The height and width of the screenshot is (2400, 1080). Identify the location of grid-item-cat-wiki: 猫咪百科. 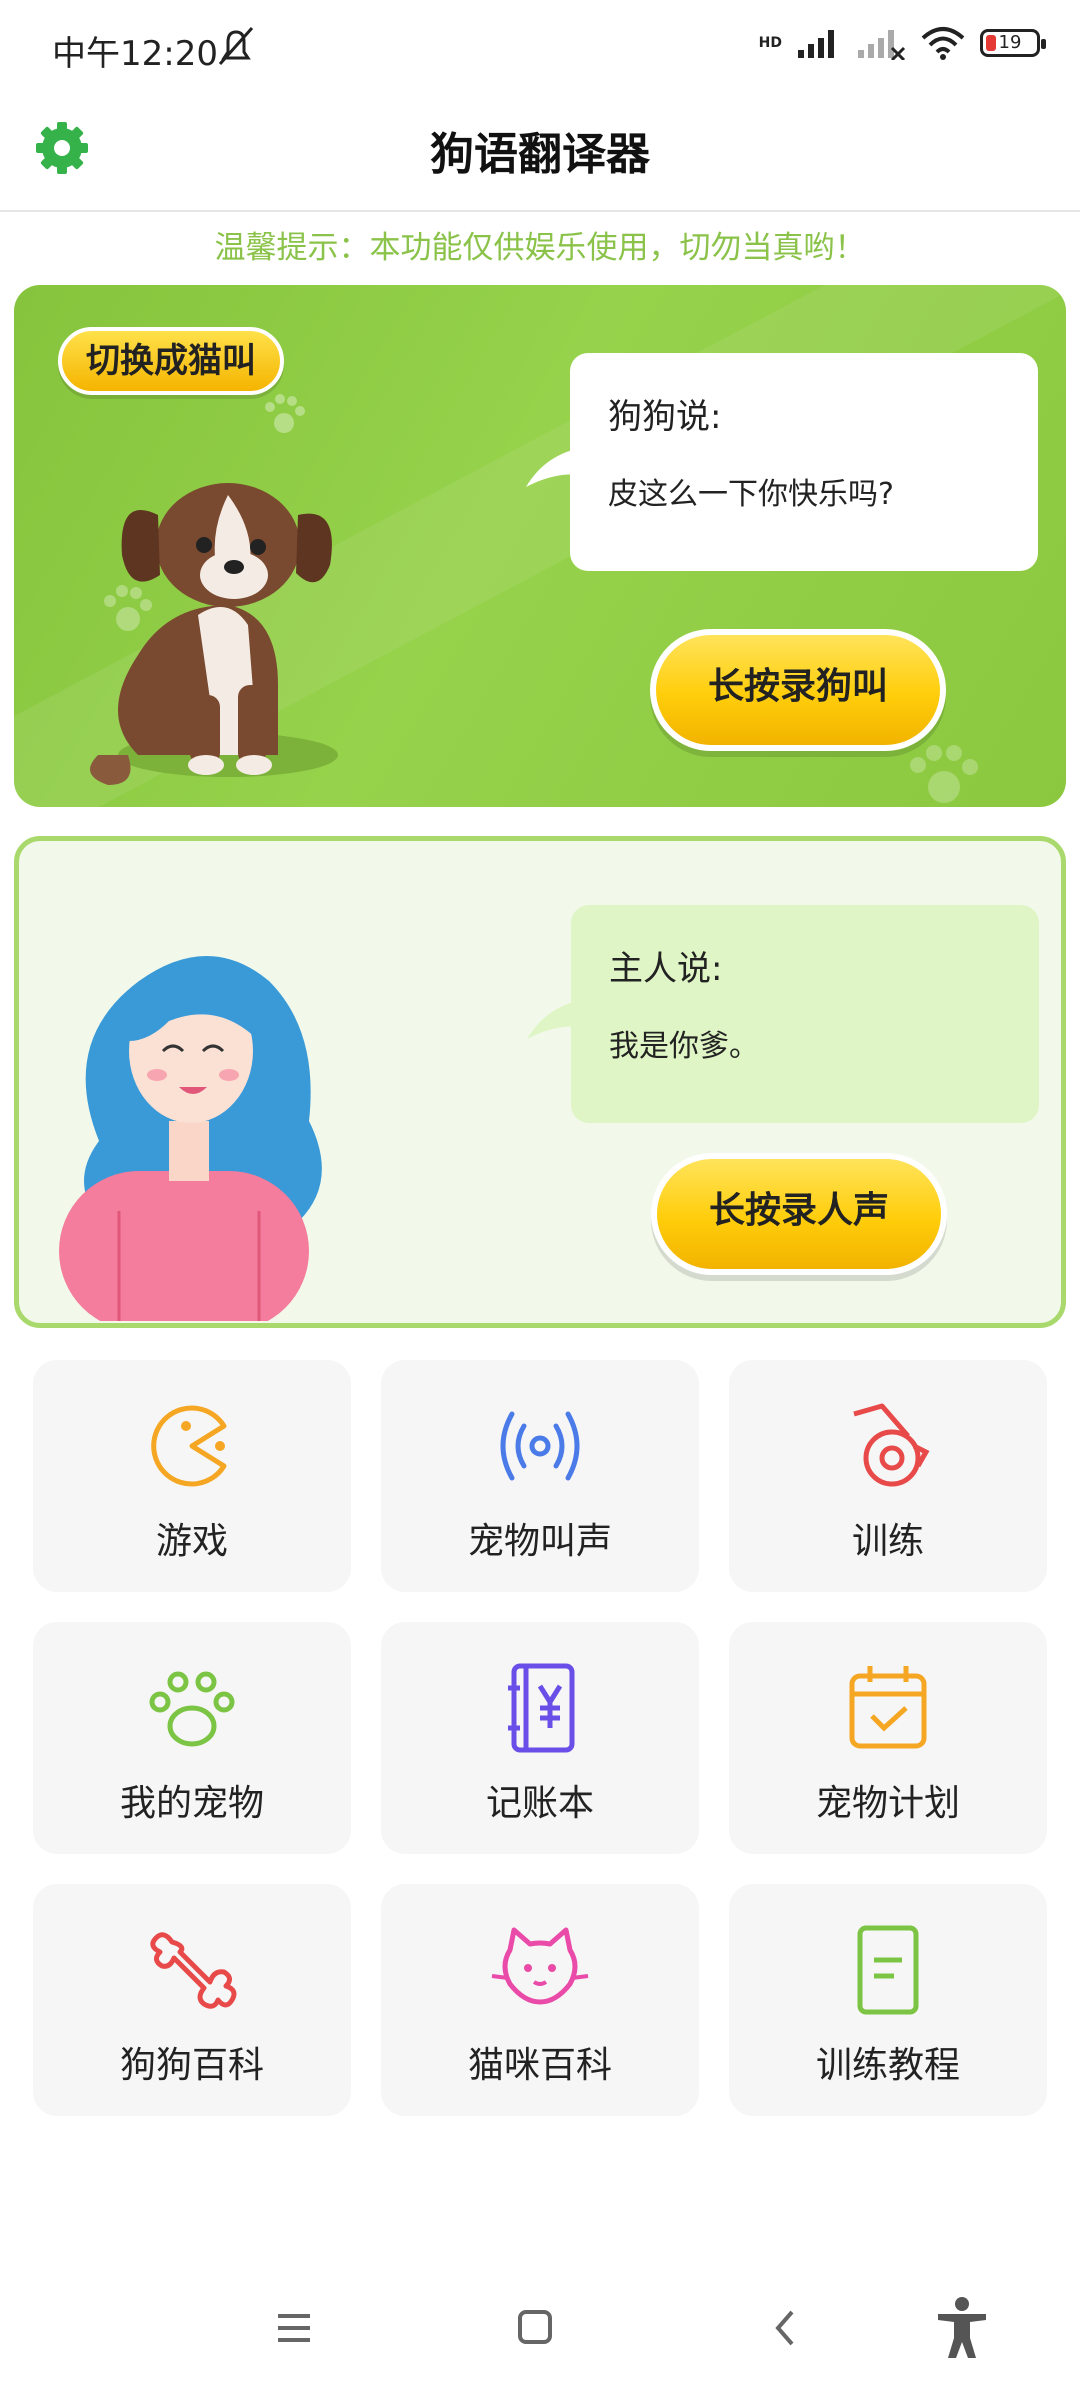
(540, 2000).